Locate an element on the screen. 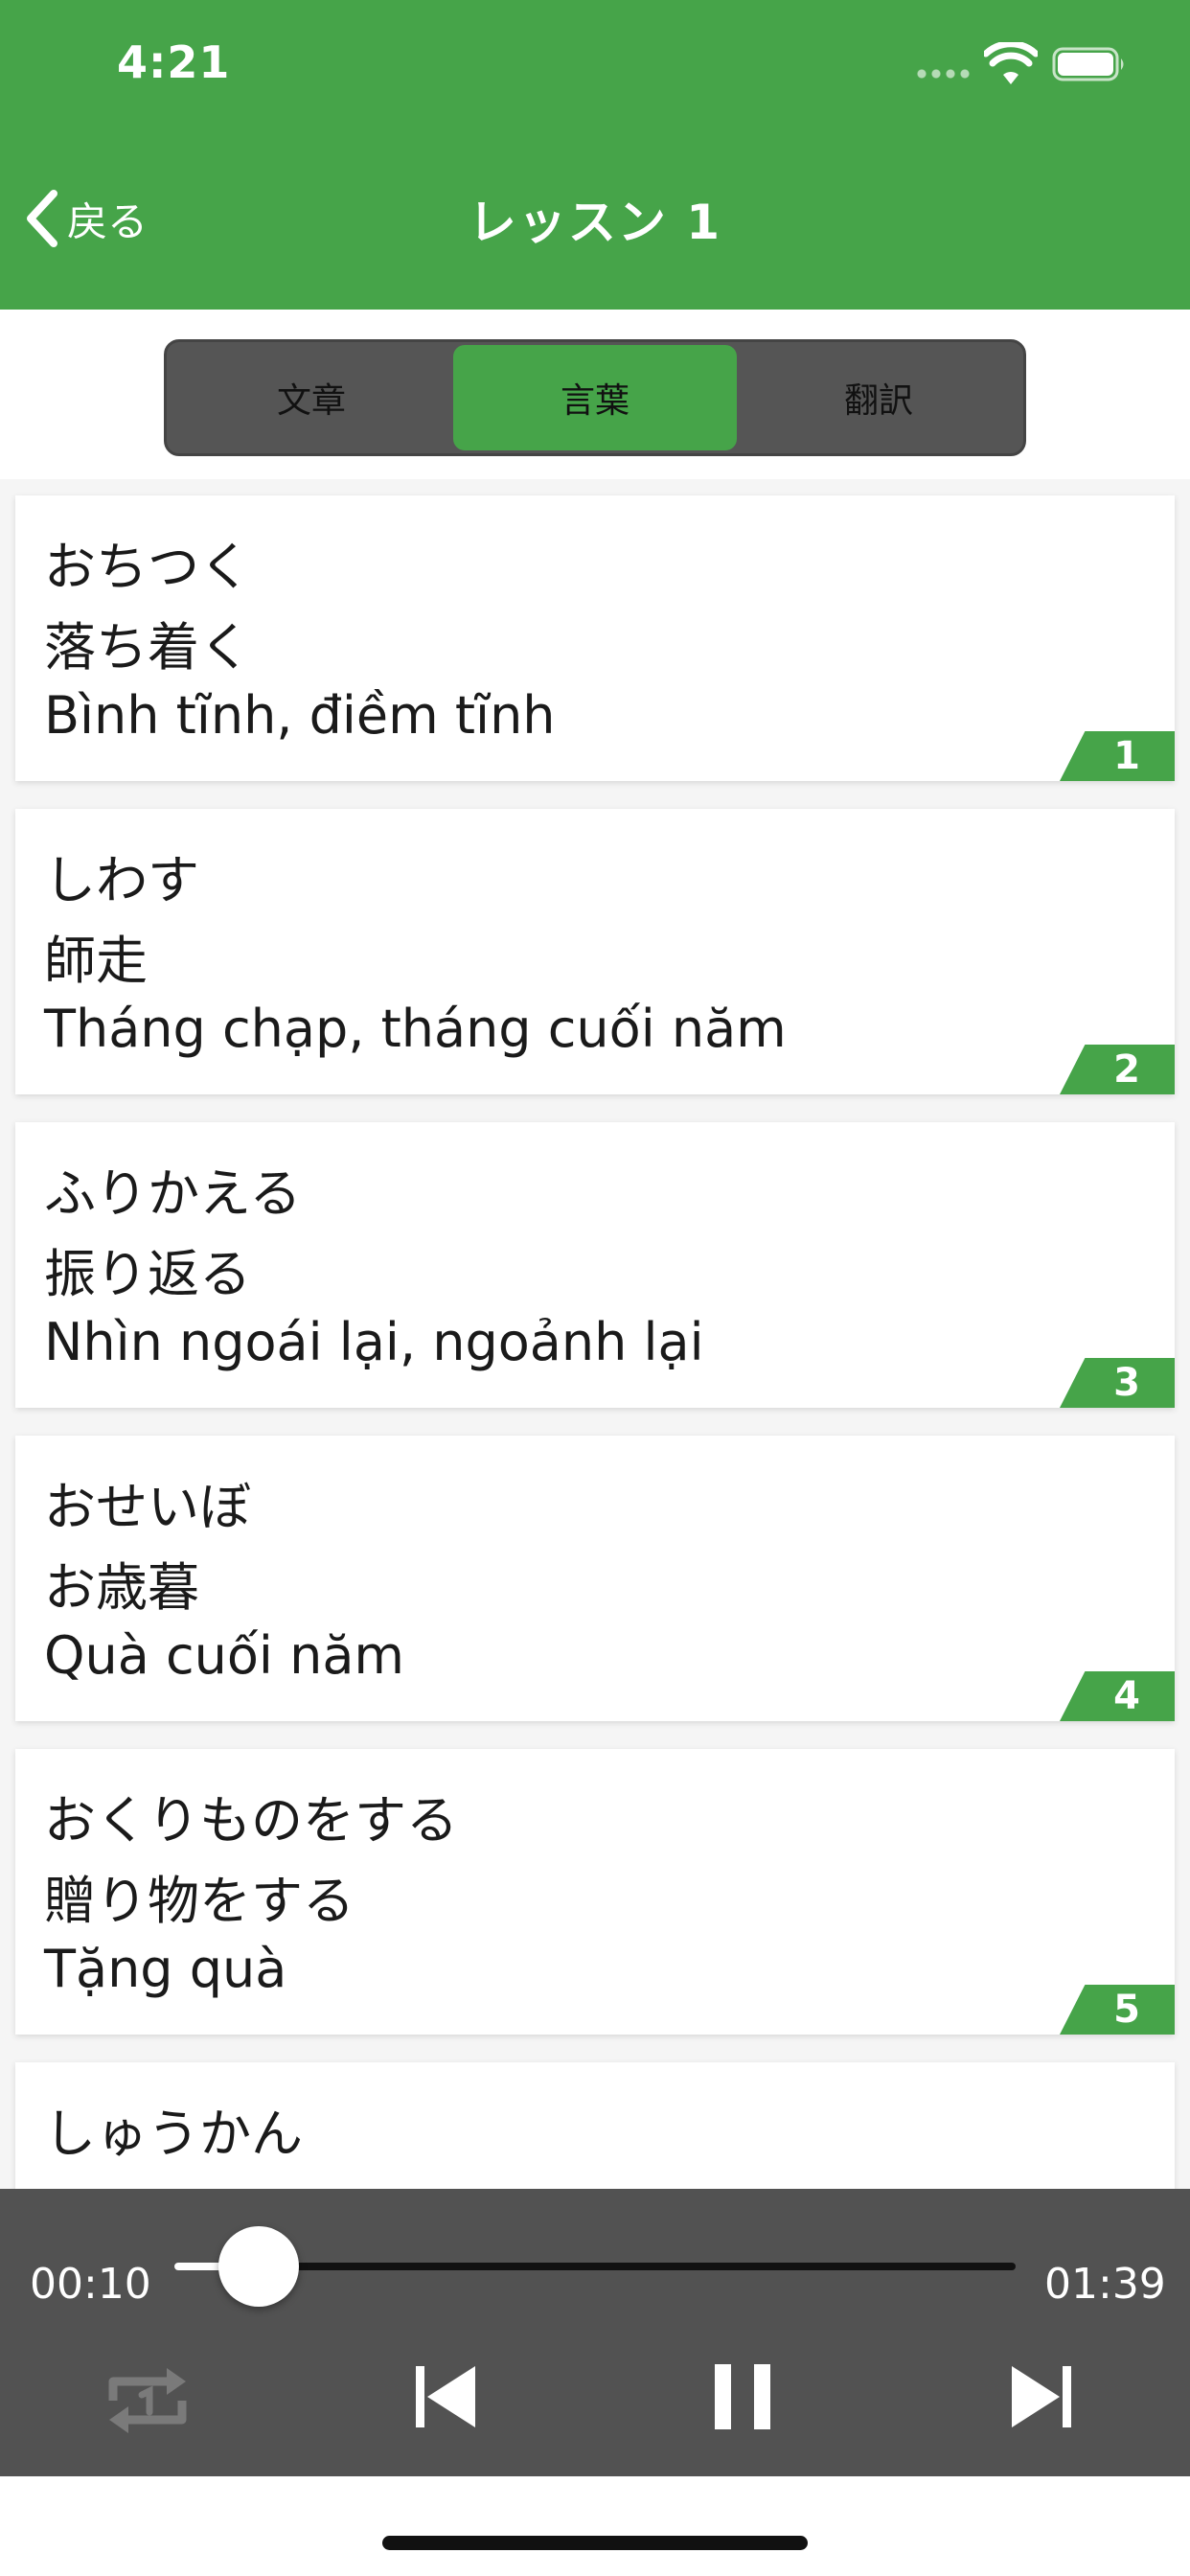 The image size is (1190, 2576). vocab-meaning: Tháng chạp, tháng cuối năm is located at coordinates (416, 1029).